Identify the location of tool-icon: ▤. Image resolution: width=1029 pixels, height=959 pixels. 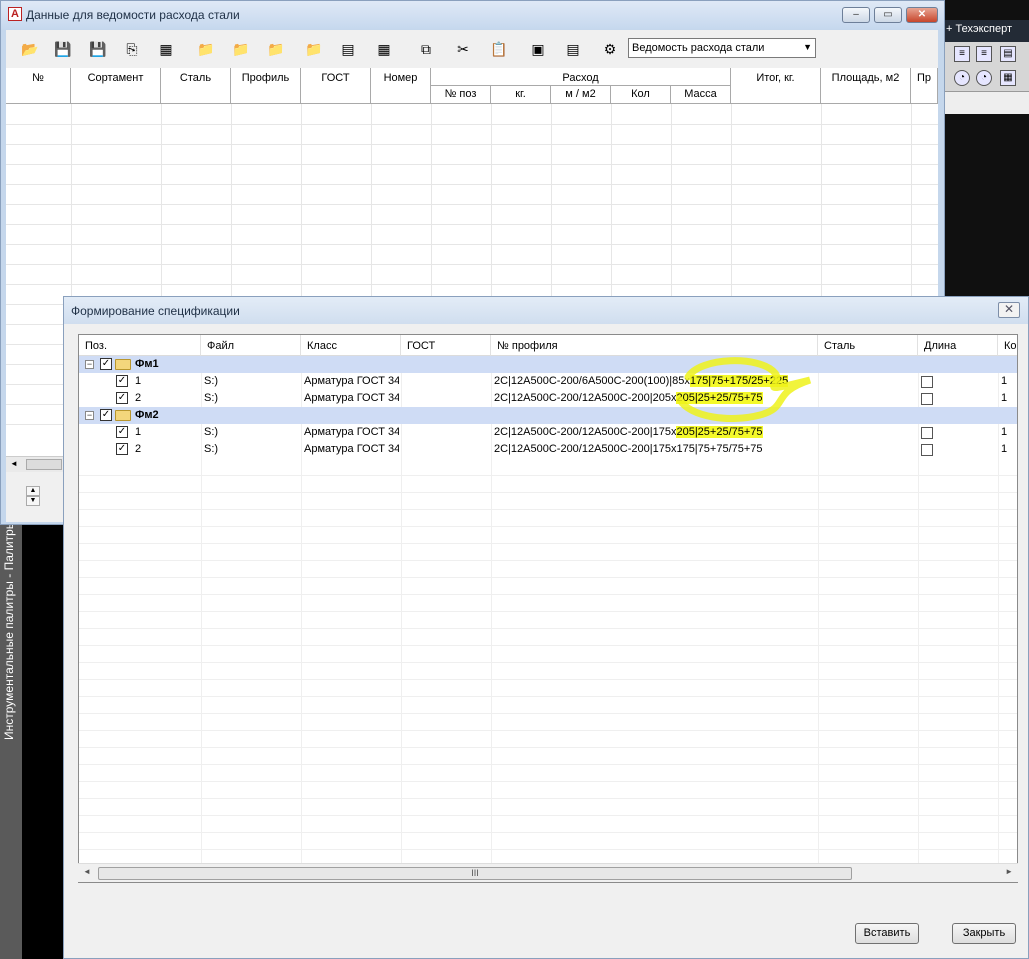
(1008, 54).